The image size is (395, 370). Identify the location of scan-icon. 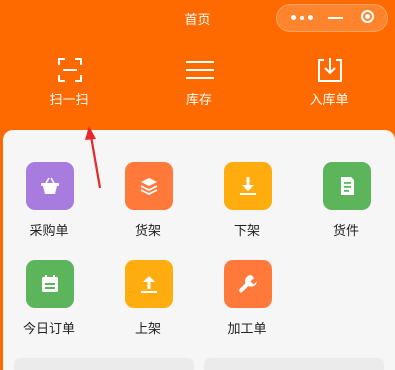
(70, 70).